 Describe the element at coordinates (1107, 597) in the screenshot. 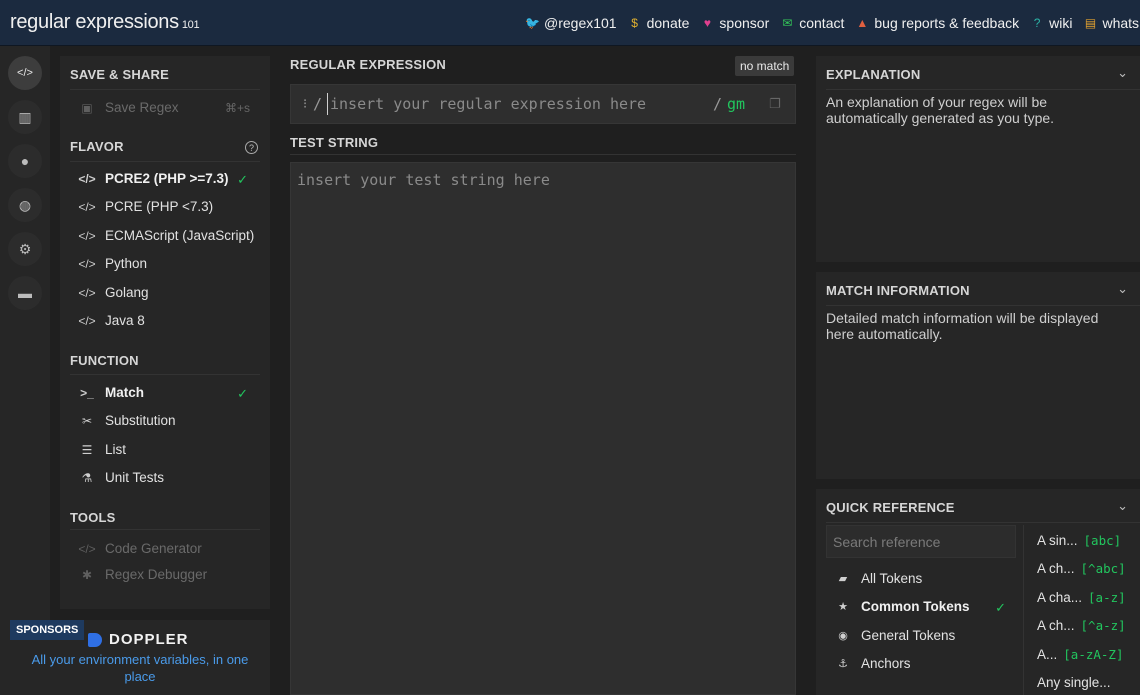

I see `reference-token-code: [a-z]` at that location.